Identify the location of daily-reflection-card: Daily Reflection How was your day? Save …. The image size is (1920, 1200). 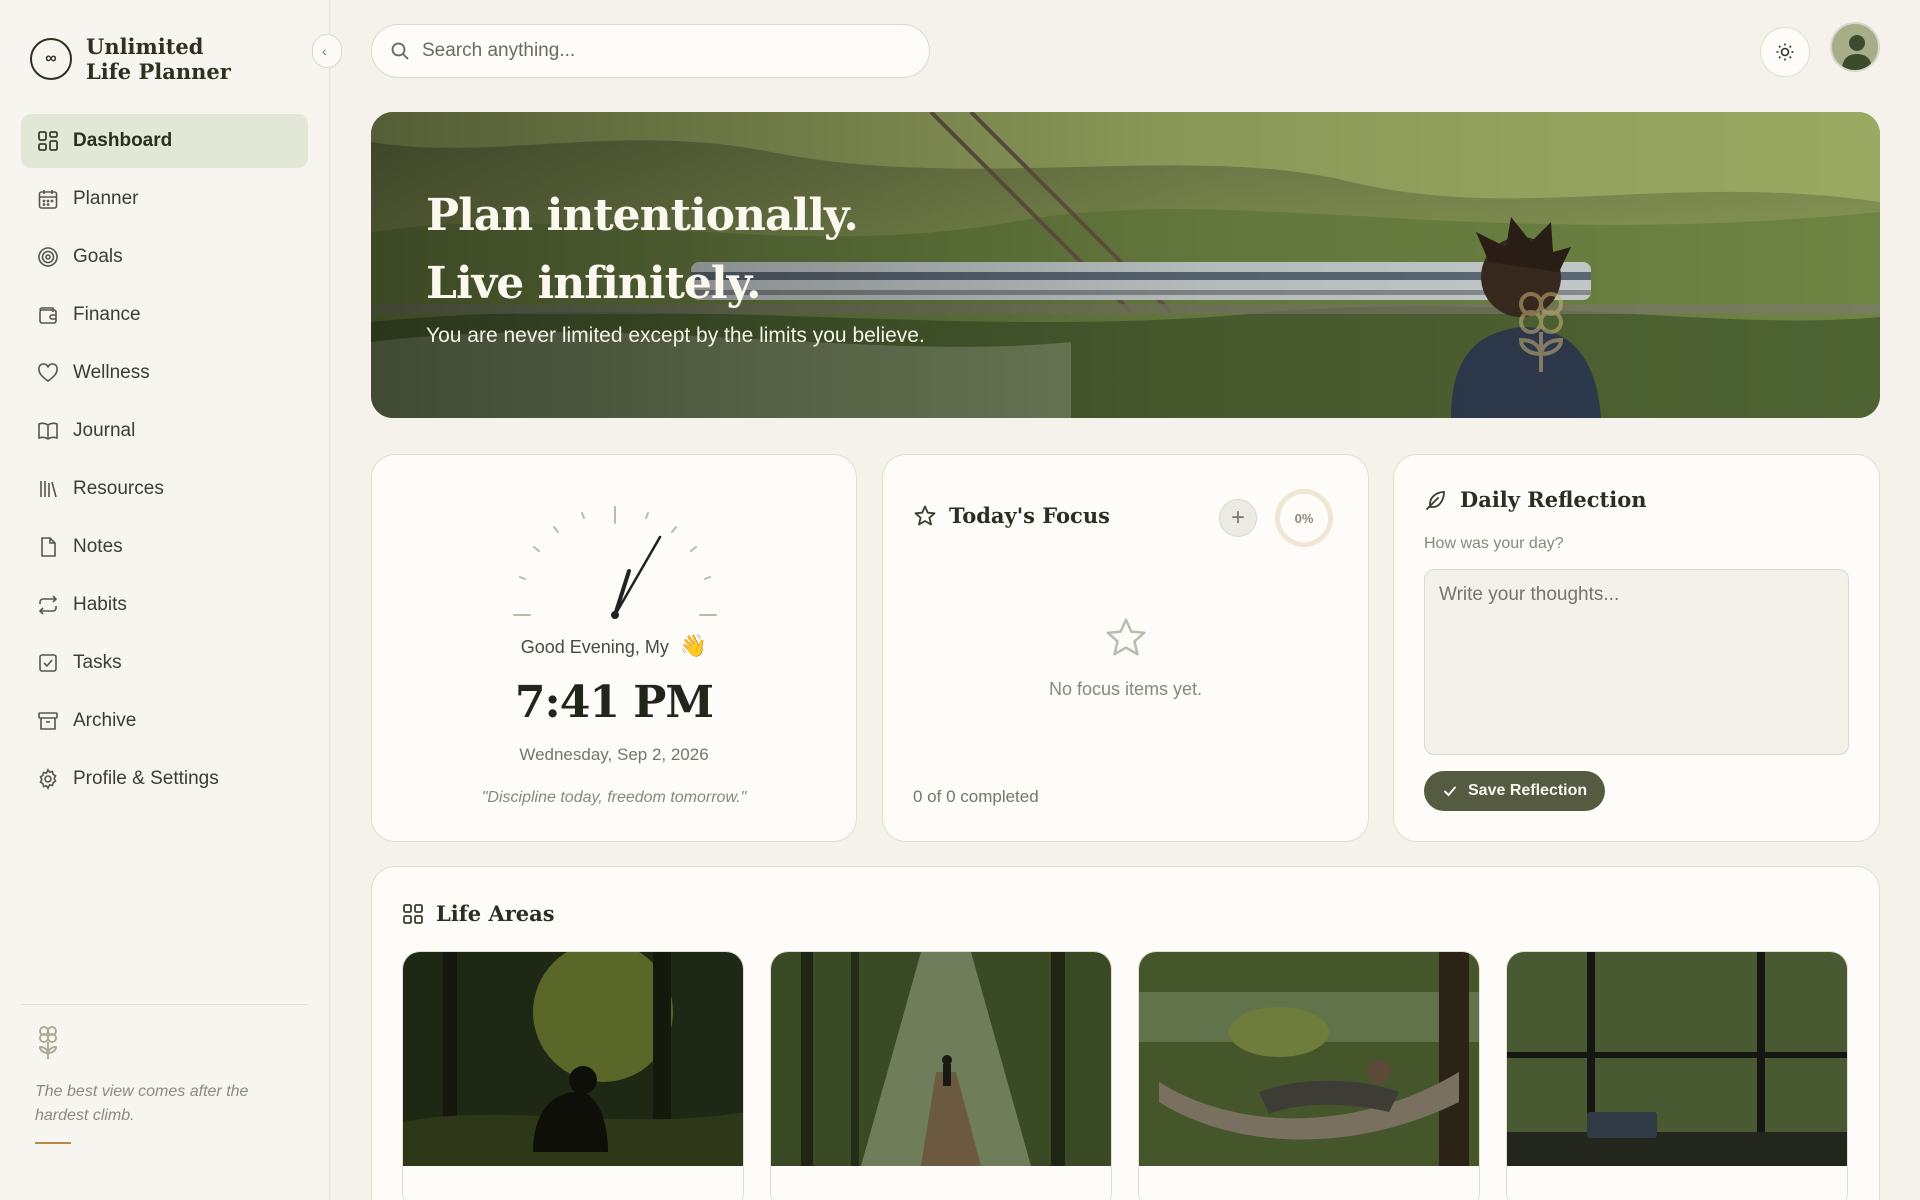
(1636, 648).